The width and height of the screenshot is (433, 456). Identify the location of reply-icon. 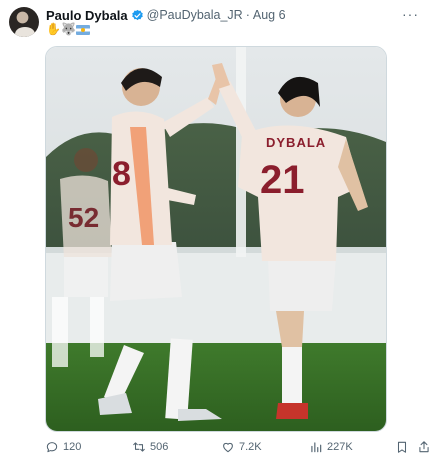
(52, 447).